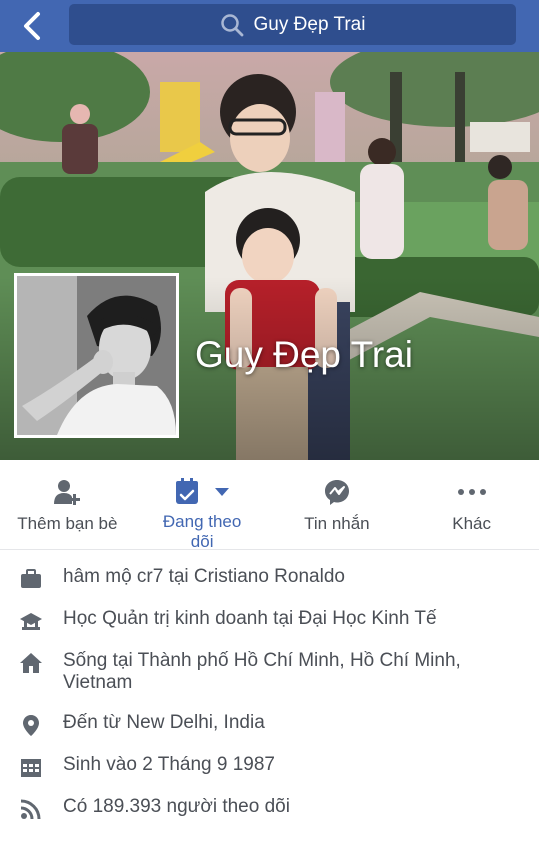 The width and height of the screenshot is (539, 843). I want to click on messenger-icon, so click(336, 492).